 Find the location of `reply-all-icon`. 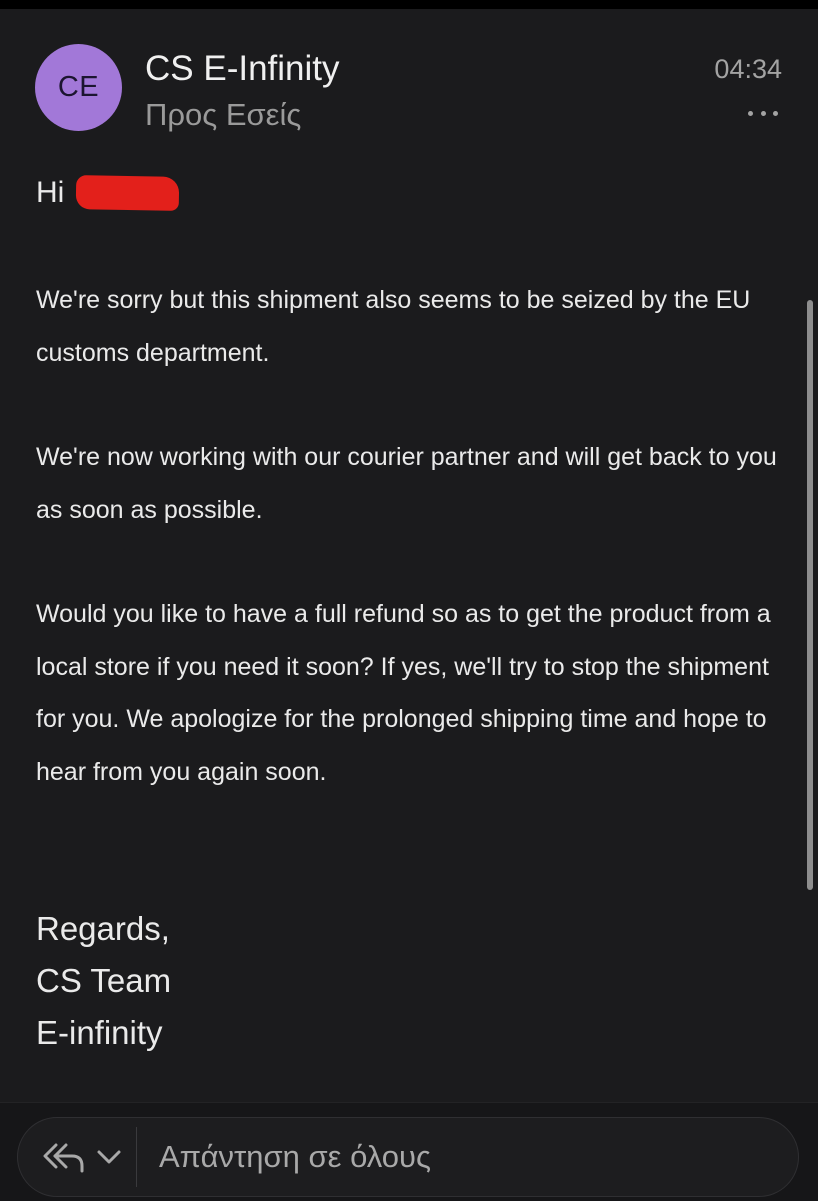

reply-all-icon is located at coordinates (64, 1157).